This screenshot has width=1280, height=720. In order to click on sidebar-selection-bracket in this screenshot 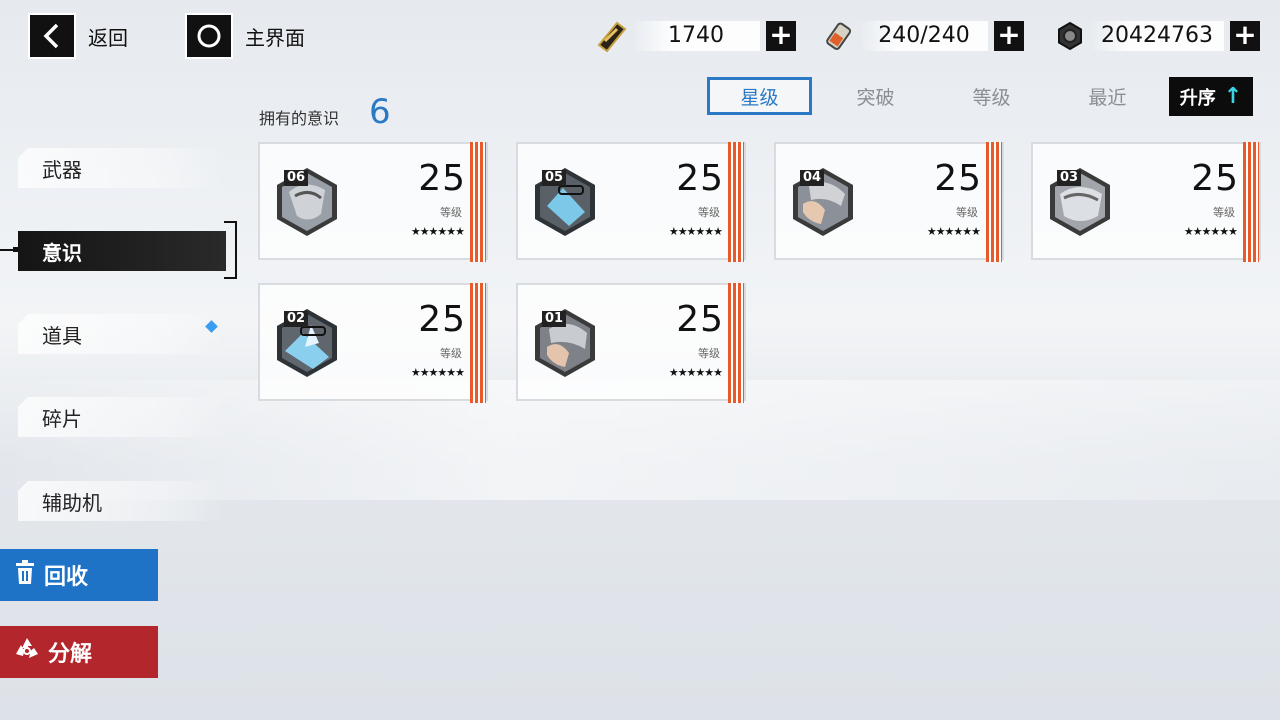, I will do `click(230, 250)`.